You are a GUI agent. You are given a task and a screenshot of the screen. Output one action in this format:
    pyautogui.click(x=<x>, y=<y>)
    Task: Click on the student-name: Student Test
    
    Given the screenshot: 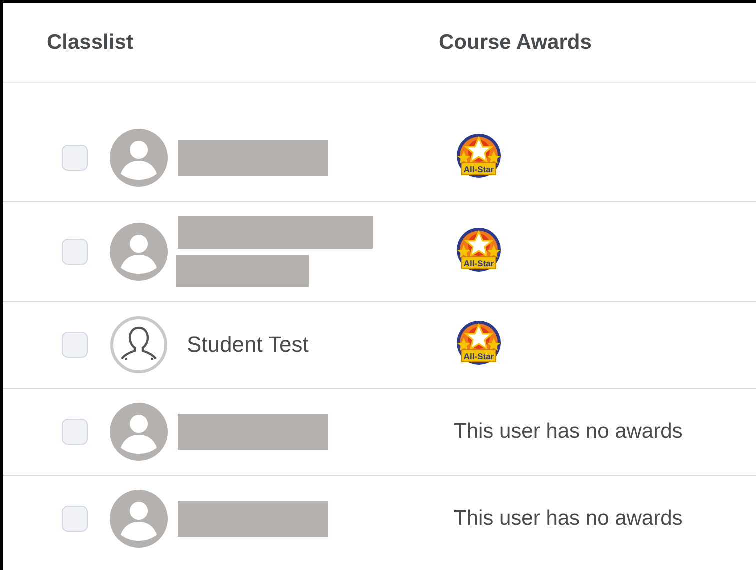 What is the action you would take?
    pyautogui.click(x=248, y=345)
    